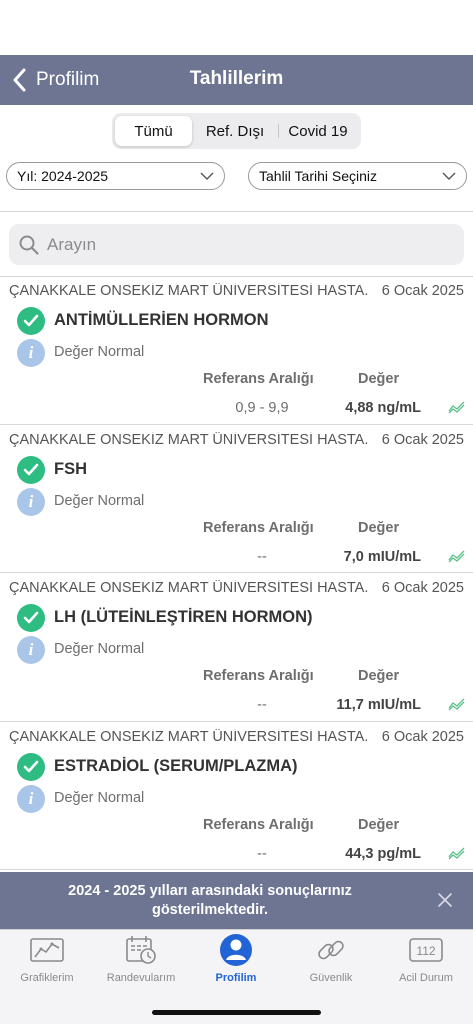  What do you see at coordinates (262, 408) in the screenshot?
I see `reference-range-value: 0,9 - 9,9` at bounding box center [262, 408].